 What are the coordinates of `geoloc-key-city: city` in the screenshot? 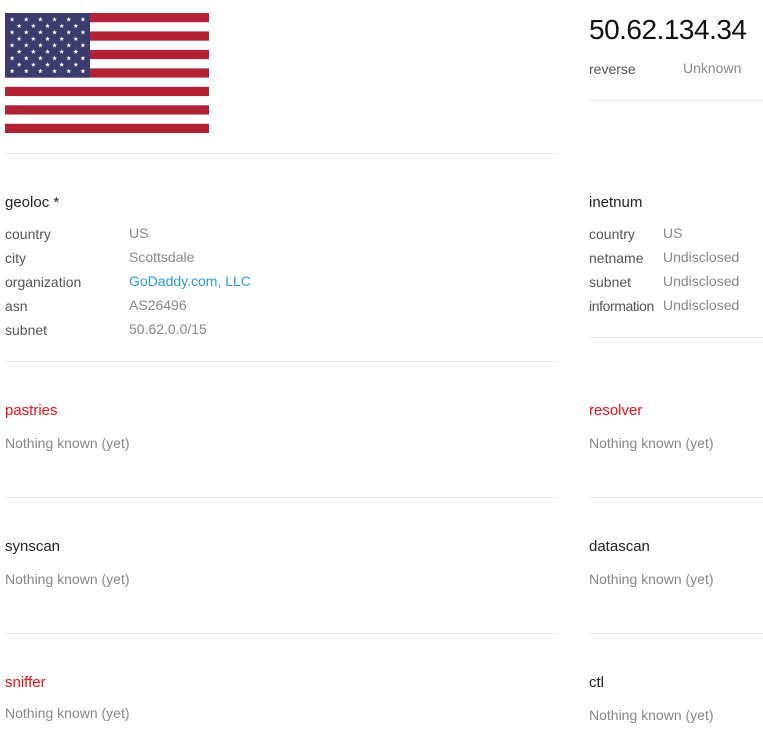 It's located at (15, 258).